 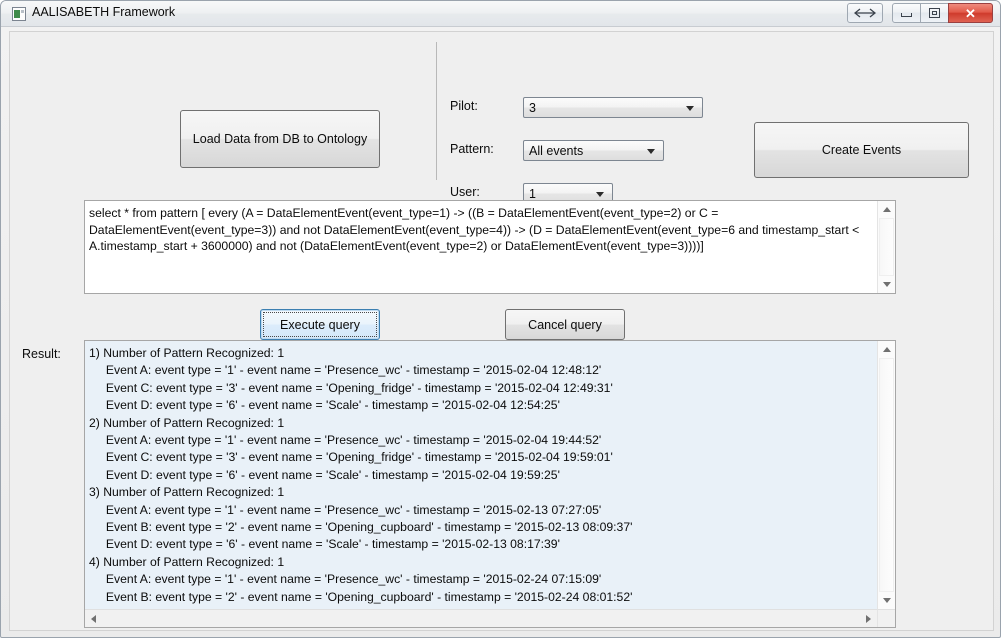 I want to click on query-vertical-scrollbar, so click(x=886, y=247).